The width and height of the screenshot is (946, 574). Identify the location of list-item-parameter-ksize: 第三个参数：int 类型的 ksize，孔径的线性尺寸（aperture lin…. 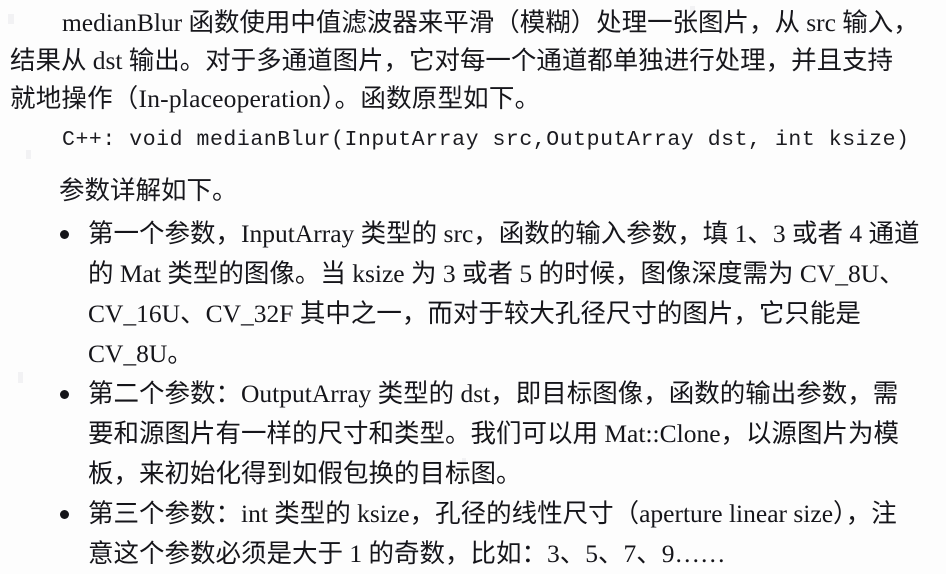
(473, 534).